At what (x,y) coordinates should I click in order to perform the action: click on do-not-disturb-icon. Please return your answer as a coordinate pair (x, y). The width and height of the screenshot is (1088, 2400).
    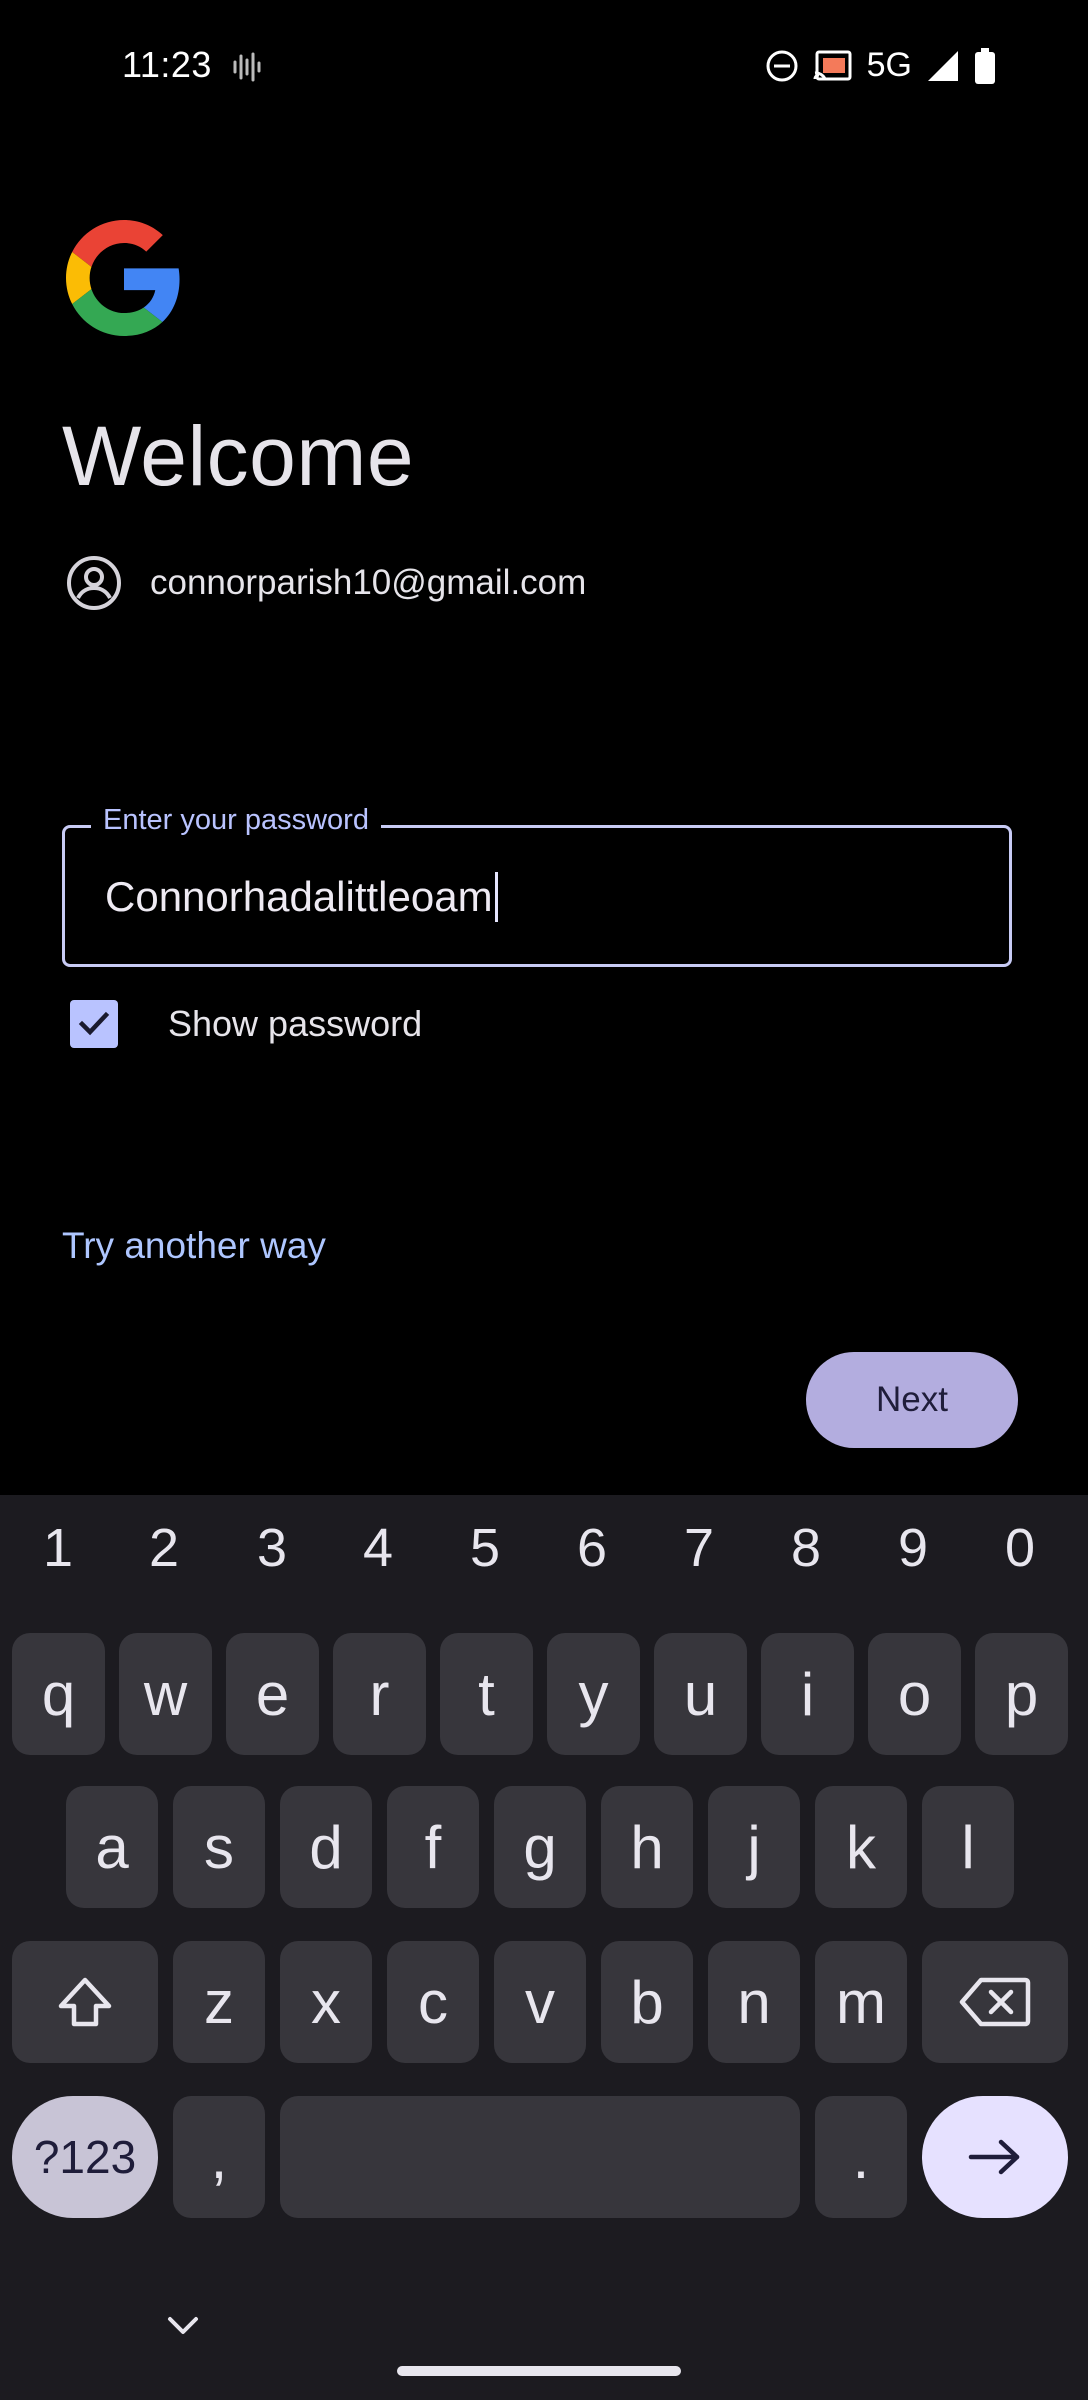
    Looking at the image, I should click on (782, 65).